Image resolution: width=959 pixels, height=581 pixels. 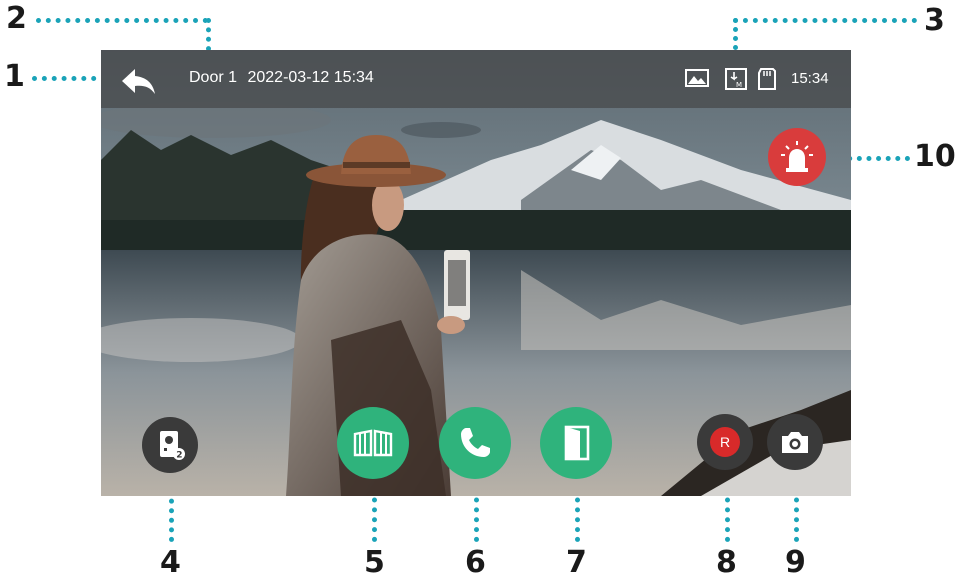 I want to click on svg-text: 2, so click(x=179, y=456).